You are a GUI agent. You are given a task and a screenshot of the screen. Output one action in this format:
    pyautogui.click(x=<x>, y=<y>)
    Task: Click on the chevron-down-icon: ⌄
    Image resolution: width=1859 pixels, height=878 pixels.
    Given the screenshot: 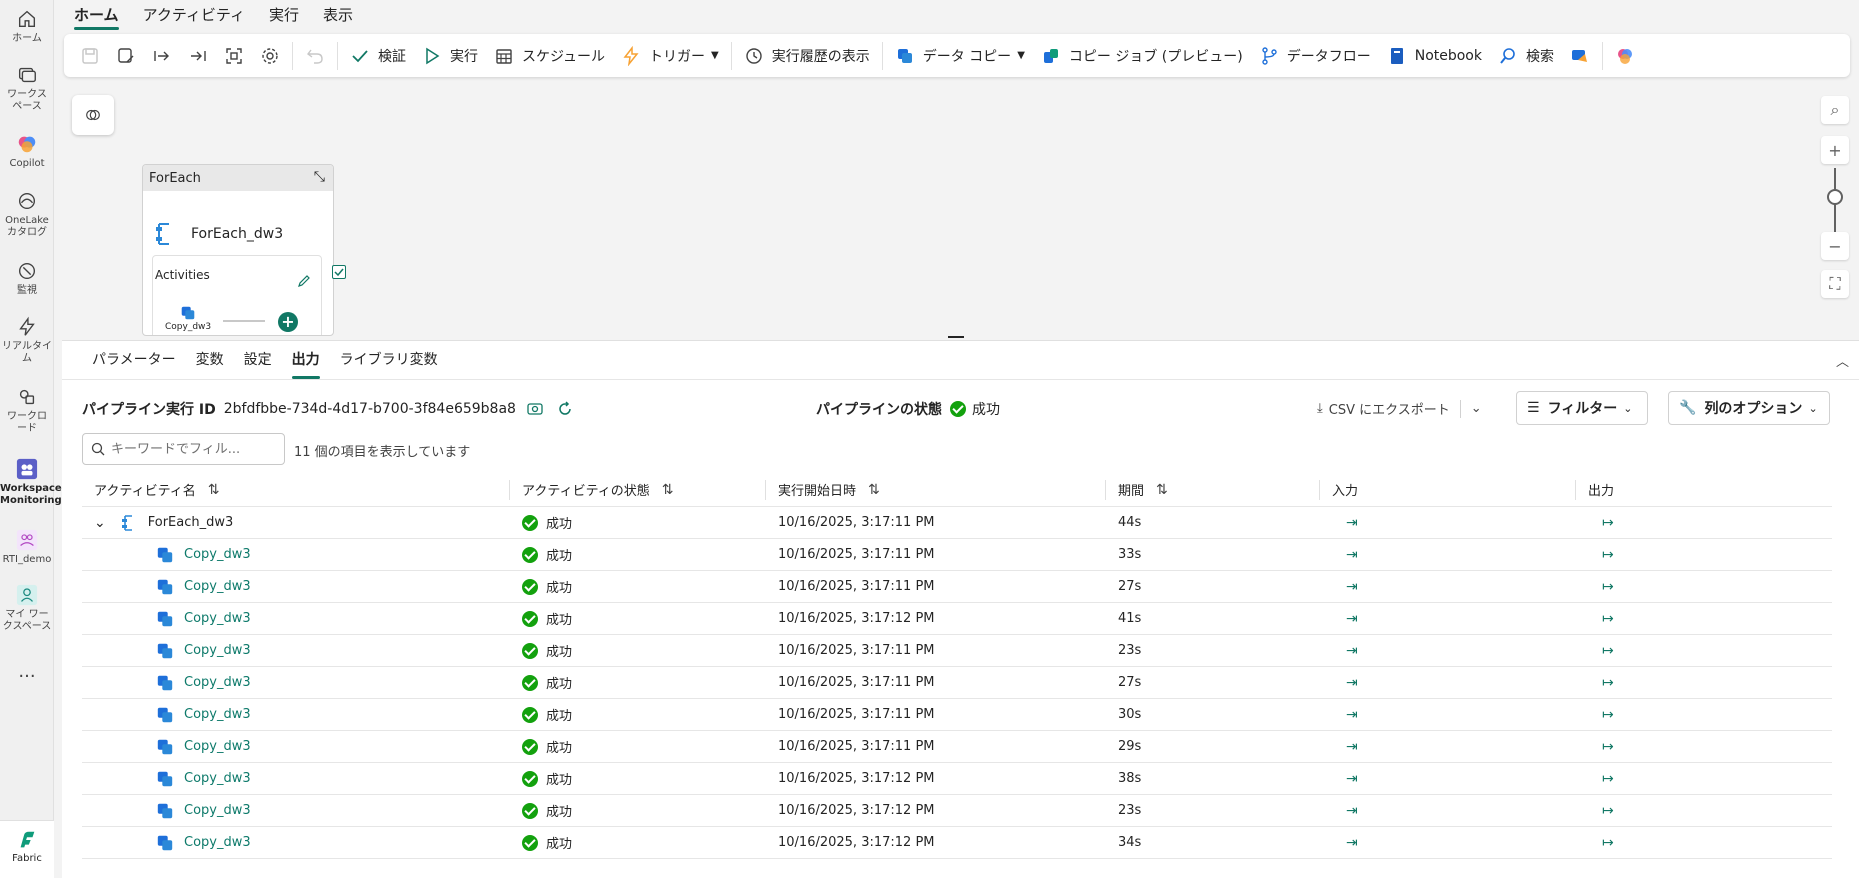 What is the action you would take?
    pyautogui.click(x=100, y=523)
    